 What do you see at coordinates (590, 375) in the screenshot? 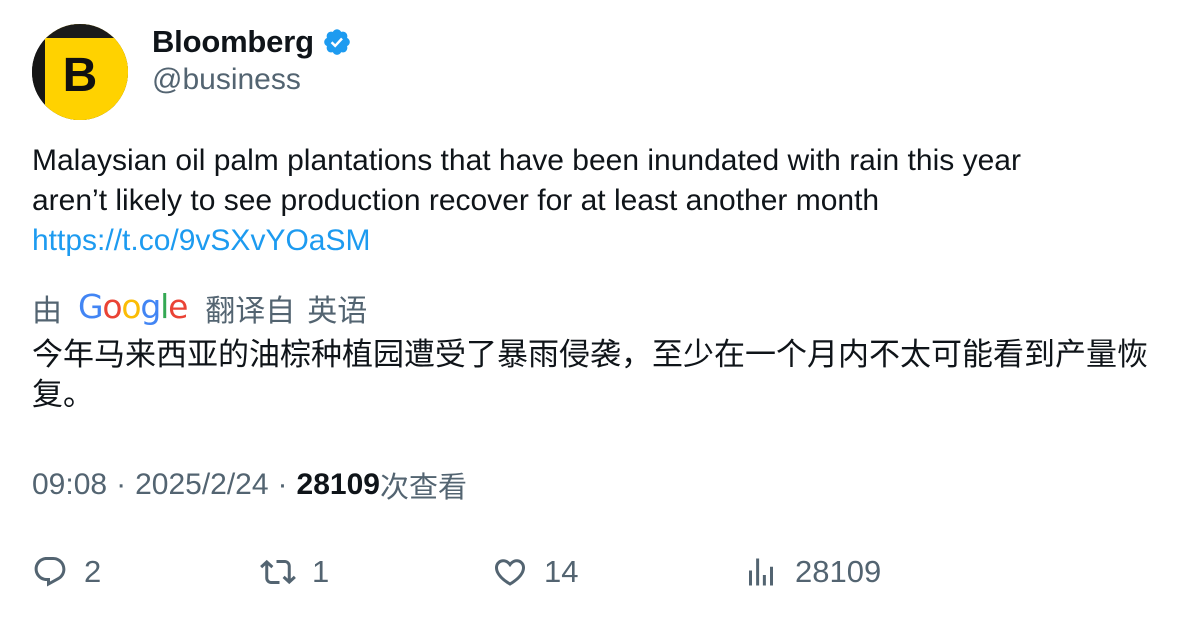
I see `translated-text: 今年马来西亚的油棕种植园遭受了暴雨侵袭，至少在一个月内不太可能看到产量恢复。` at bounding box center [590, 375].